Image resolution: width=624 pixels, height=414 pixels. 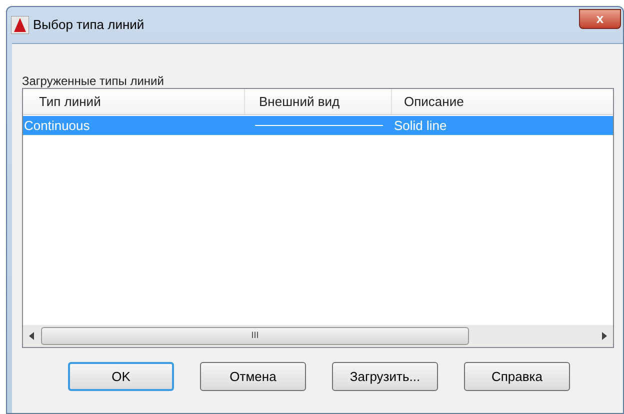 I want to click on dialog-button: OK, so click(x=121, y=376).